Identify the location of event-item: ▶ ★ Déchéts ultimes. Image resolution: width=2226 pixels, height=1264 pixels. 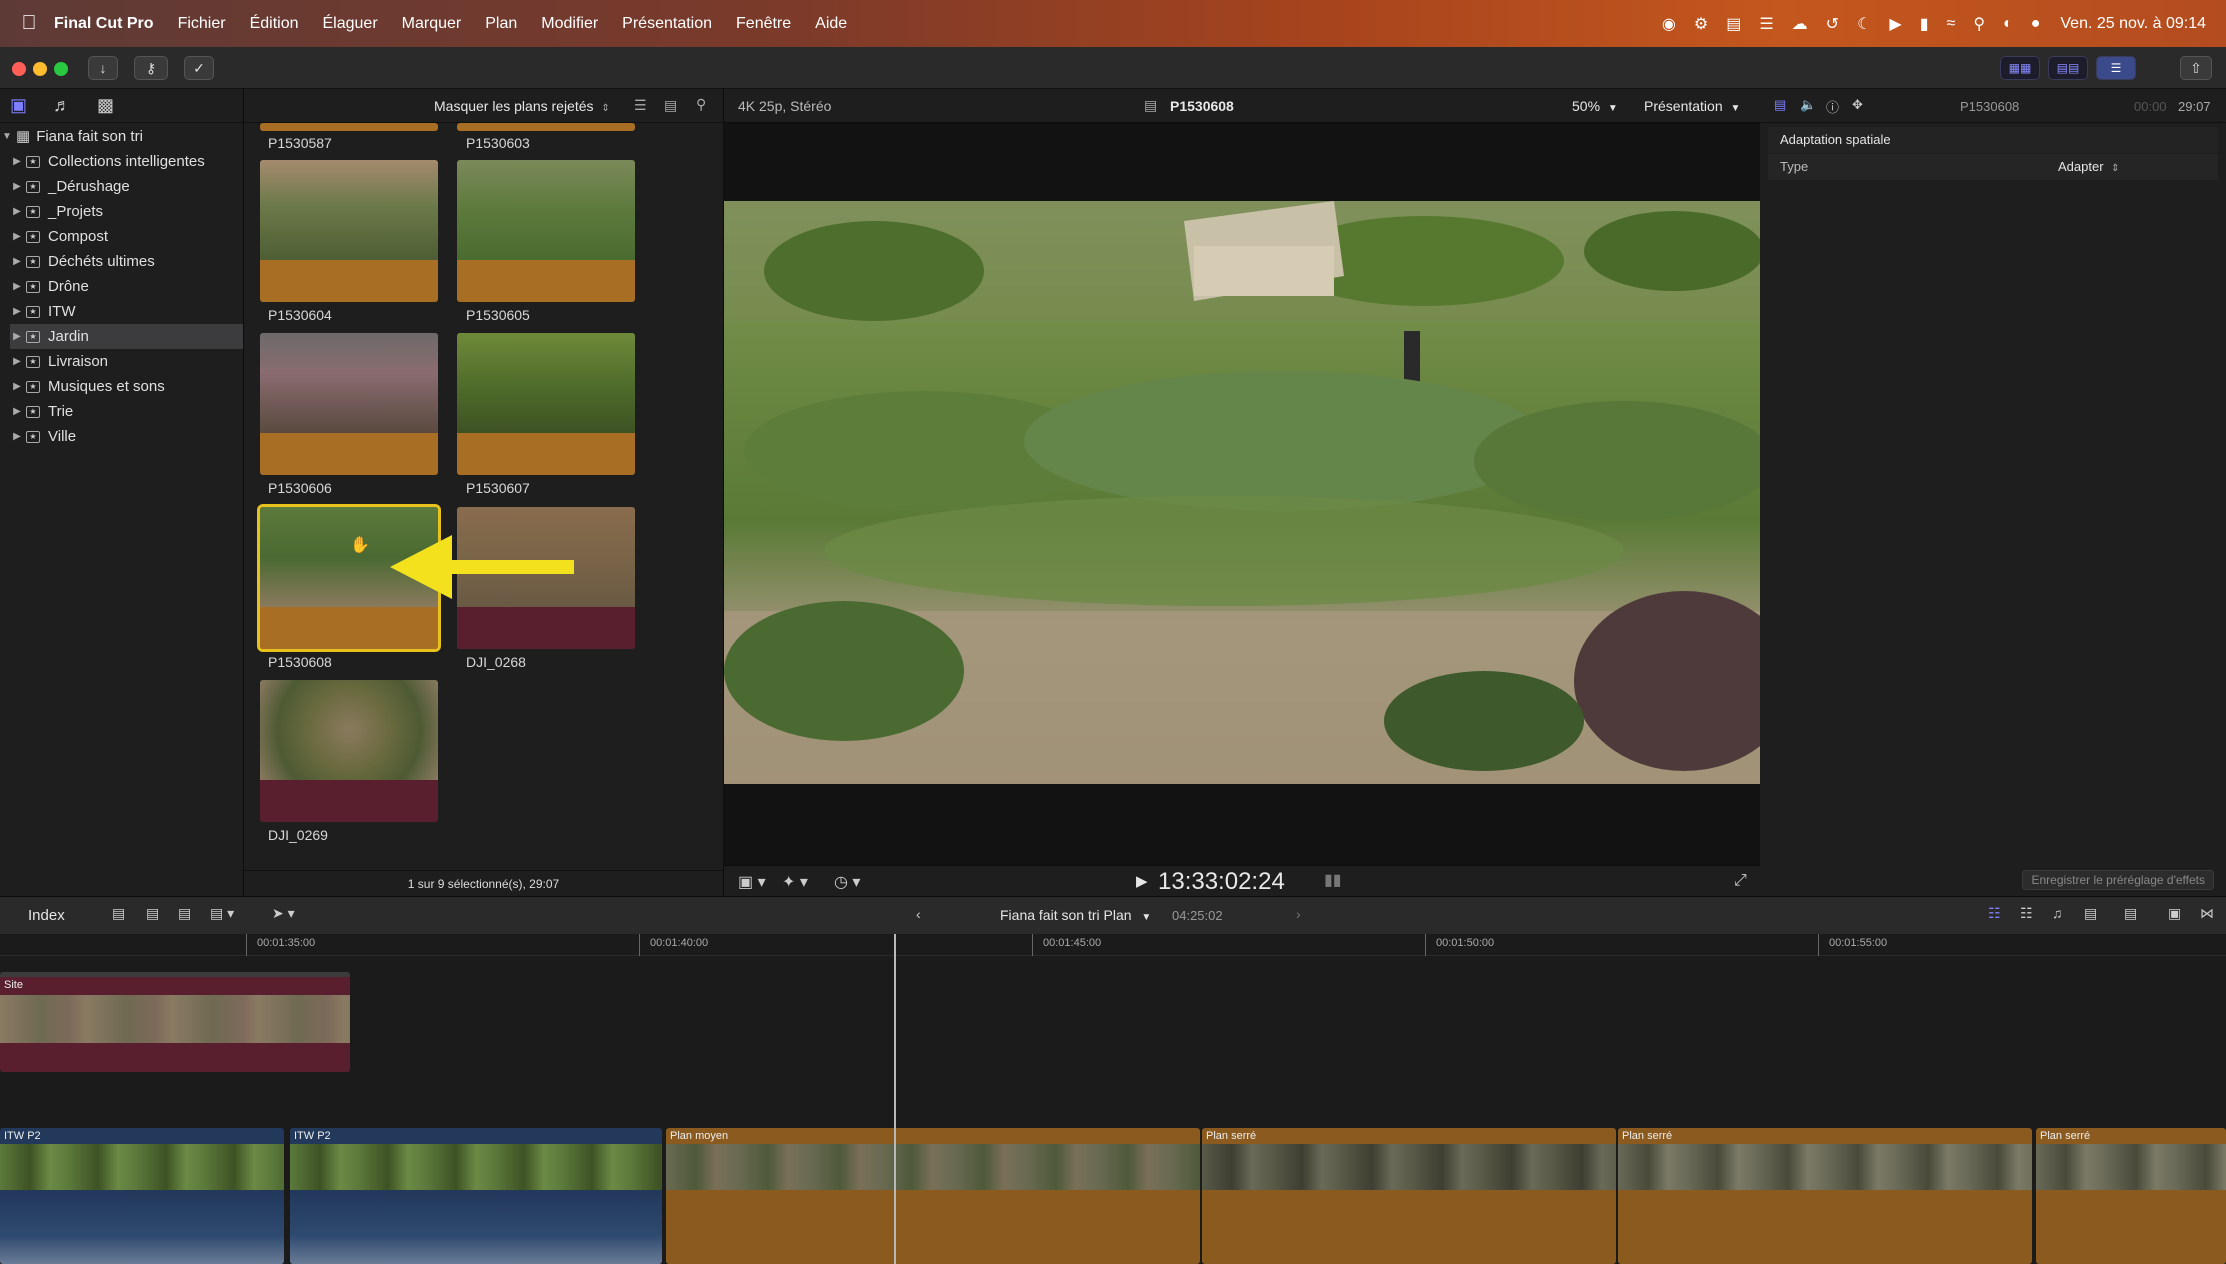
(126, 261).